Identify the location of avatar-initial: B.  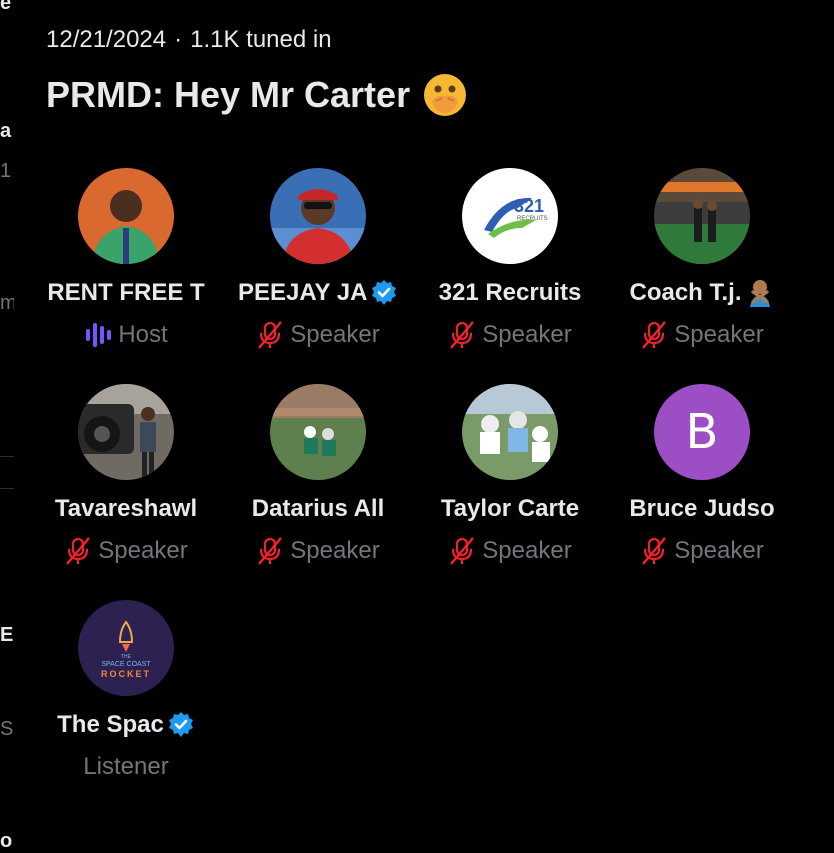
(702, 432).